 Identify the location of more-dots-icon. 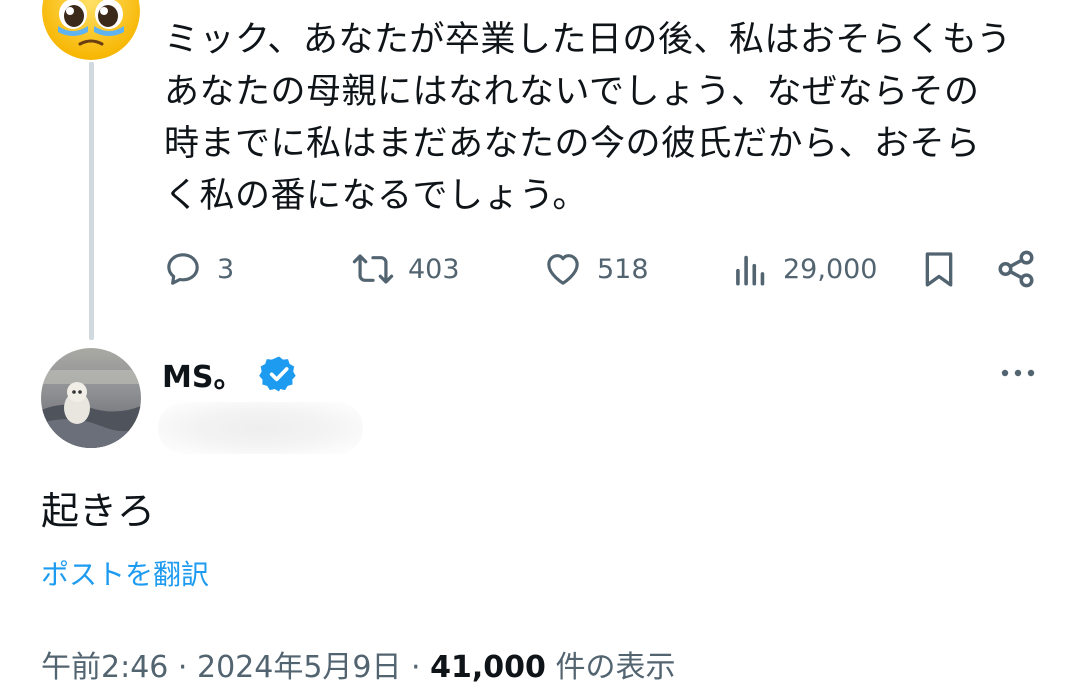
(1018, 373).